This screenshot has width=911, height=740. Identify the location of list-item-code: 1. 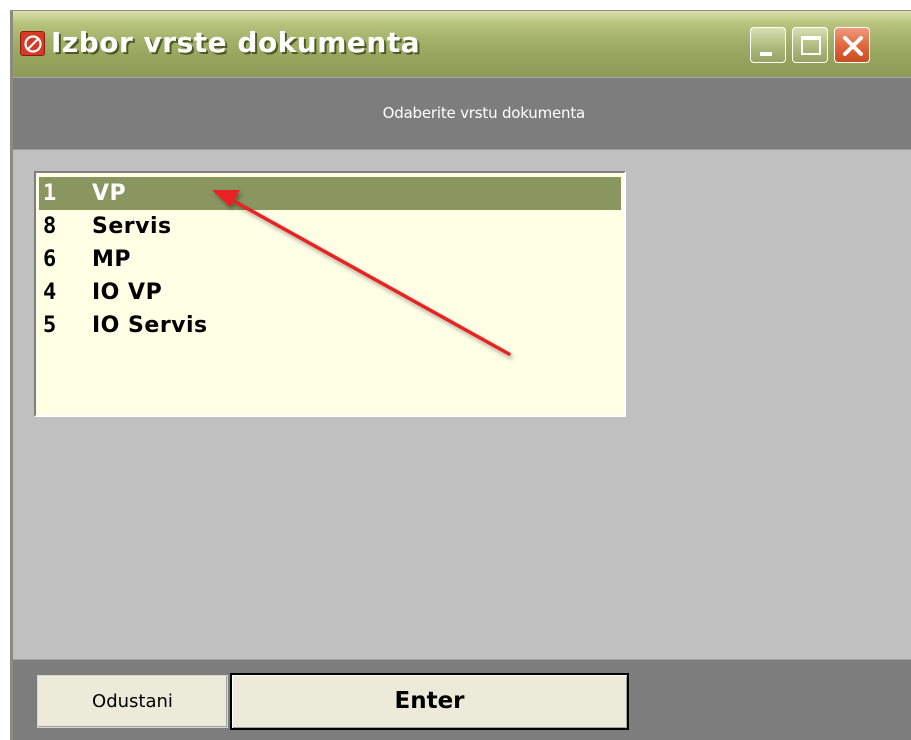
(50, 193).